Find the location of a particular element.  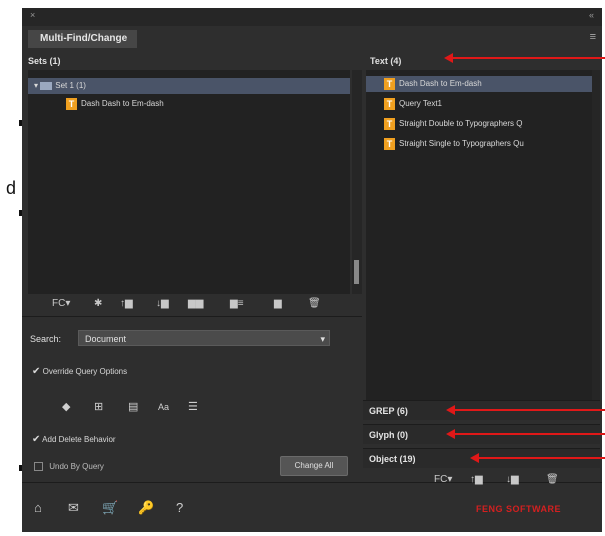

add-delete-label: Add Delete Behavior is located at coordinates (79, 439).